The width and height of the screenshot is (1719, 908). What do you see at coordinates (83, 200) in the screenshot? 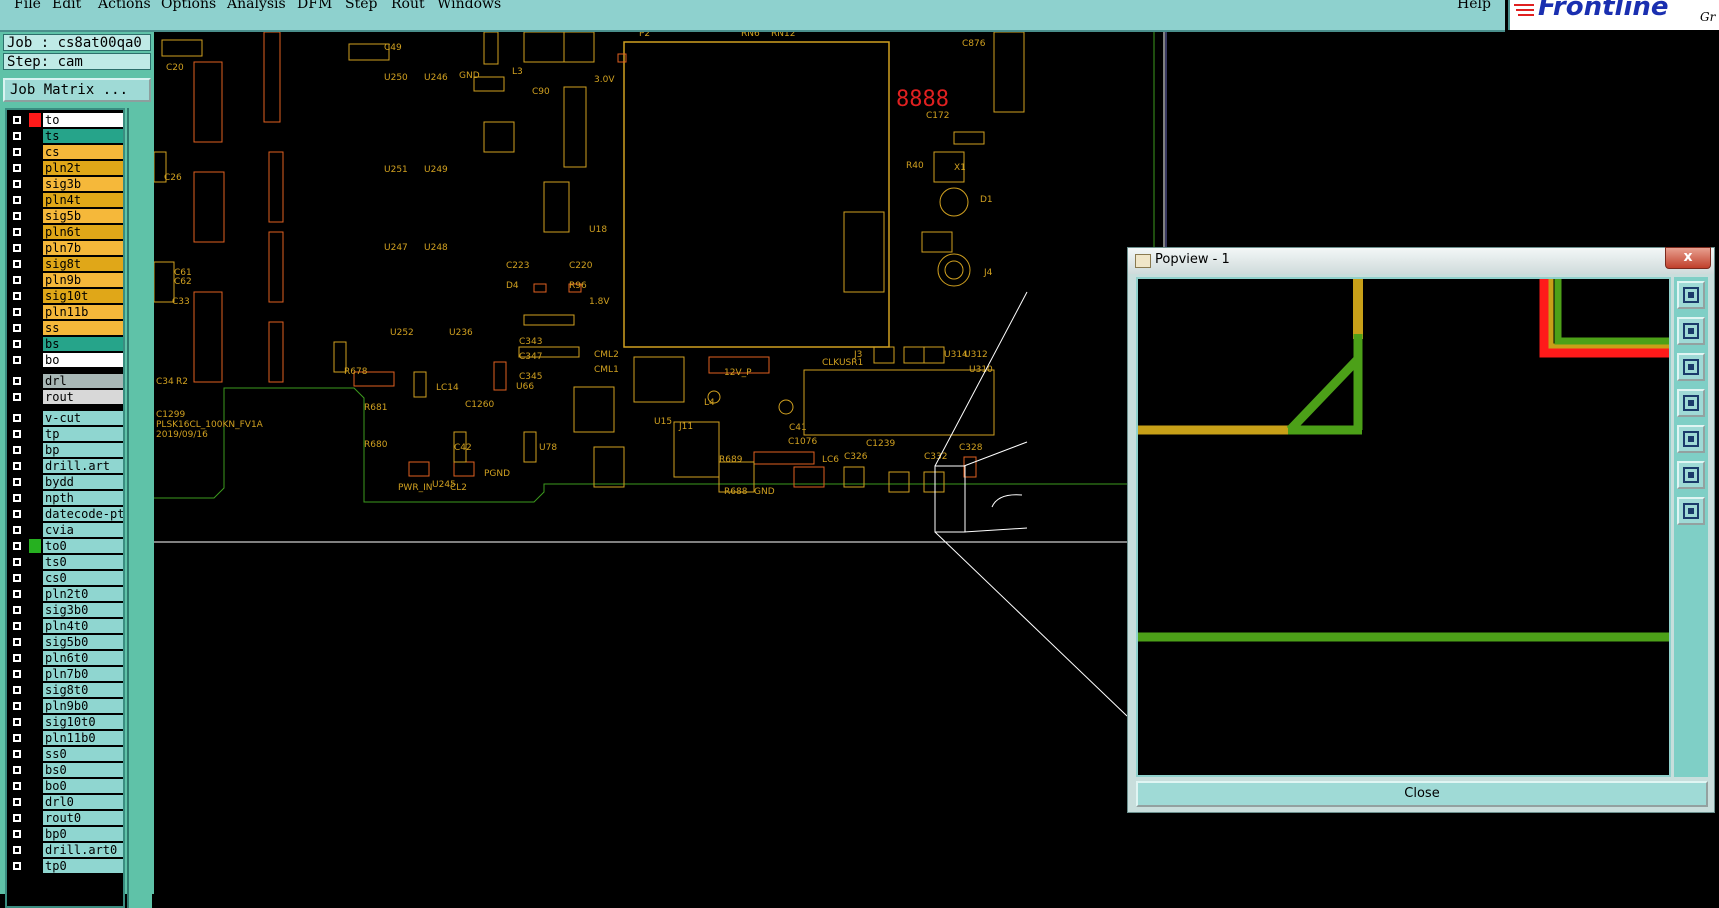
I see `layer-name: pln4t` at bounding box center [83, 200].